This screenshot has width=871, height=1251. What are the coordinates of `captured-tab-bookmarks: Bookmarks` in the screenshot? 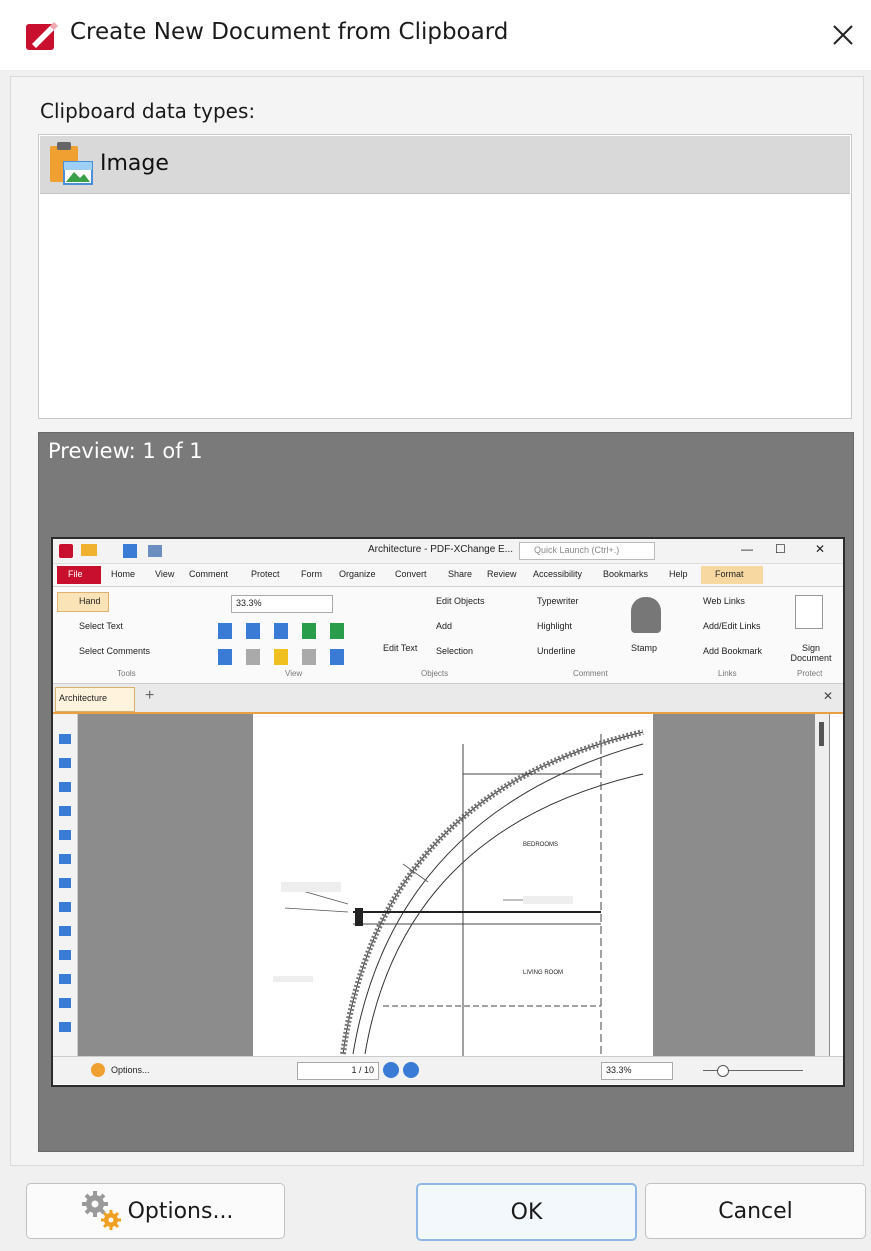 It's located at (626, 574).